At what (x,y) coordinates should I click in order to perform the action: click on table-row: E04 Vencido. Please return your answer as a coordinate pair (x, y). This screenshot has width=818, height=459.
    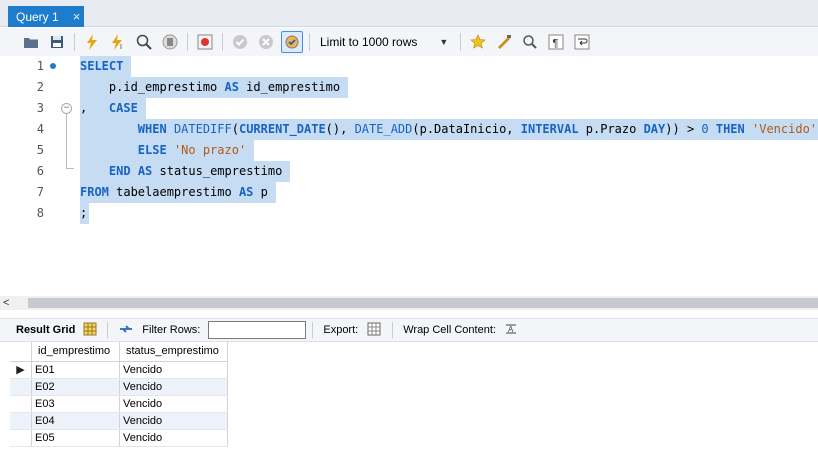
    Looking at the image, I should click on (119, 421).